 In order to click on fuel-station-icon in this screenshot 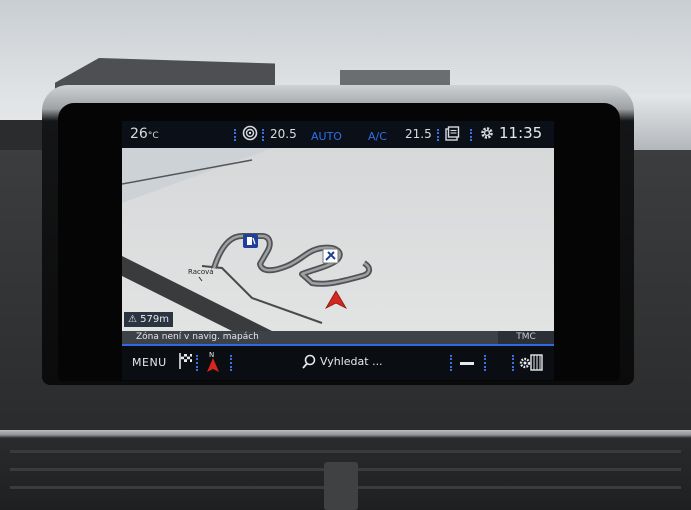, I will do `click(250, 241)`.